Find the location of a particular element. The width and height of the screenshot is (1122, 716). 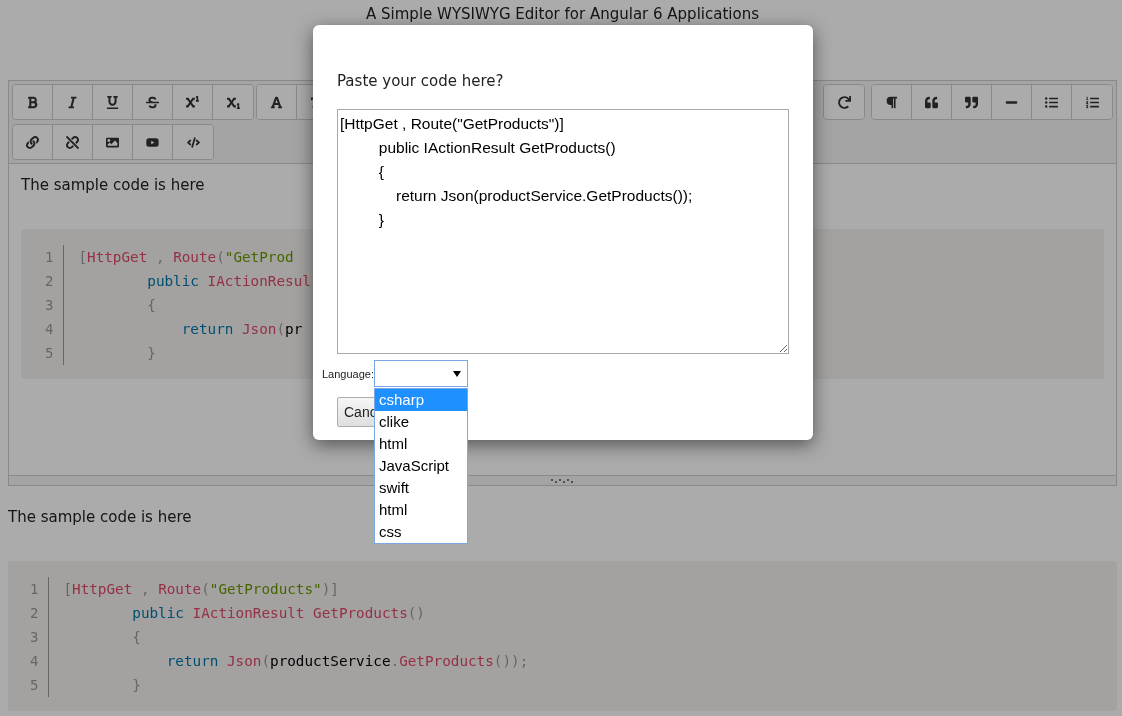

dialog-prompt: Paste your code here? is located at coordinates (421, 81).